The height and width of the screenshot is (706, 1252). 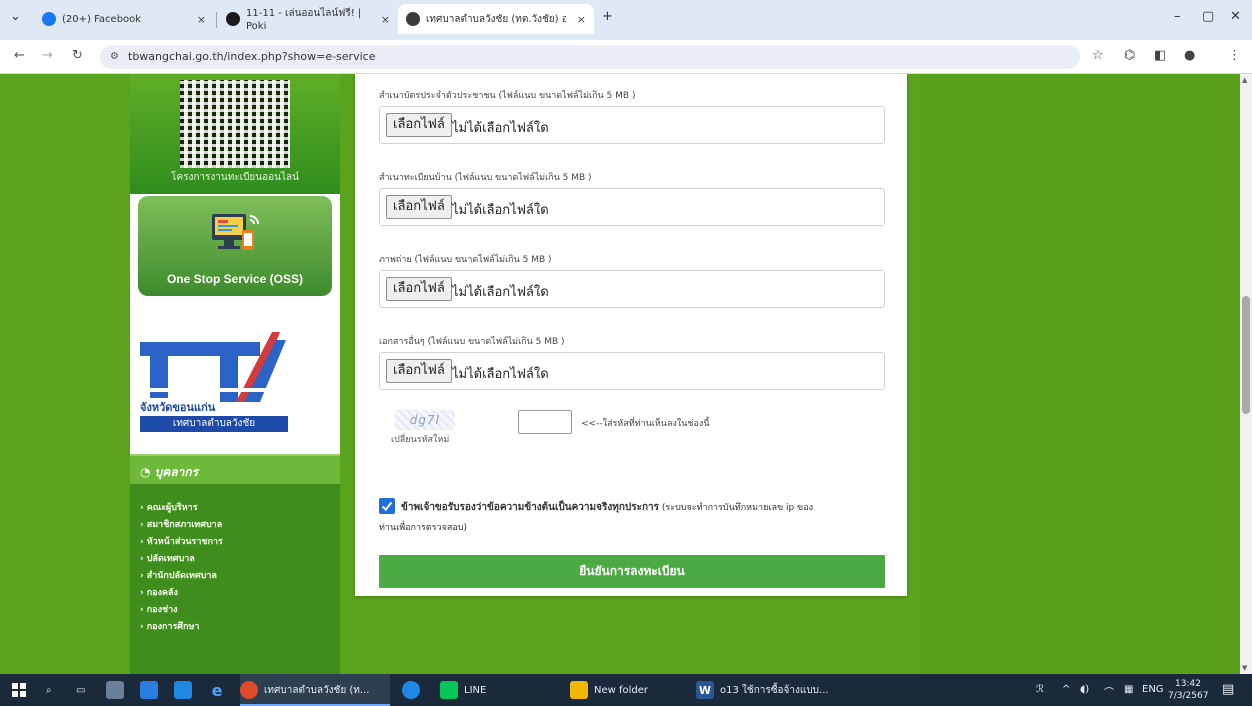 I want to click on reload-icon: ↻, so click(x=77, y=55).